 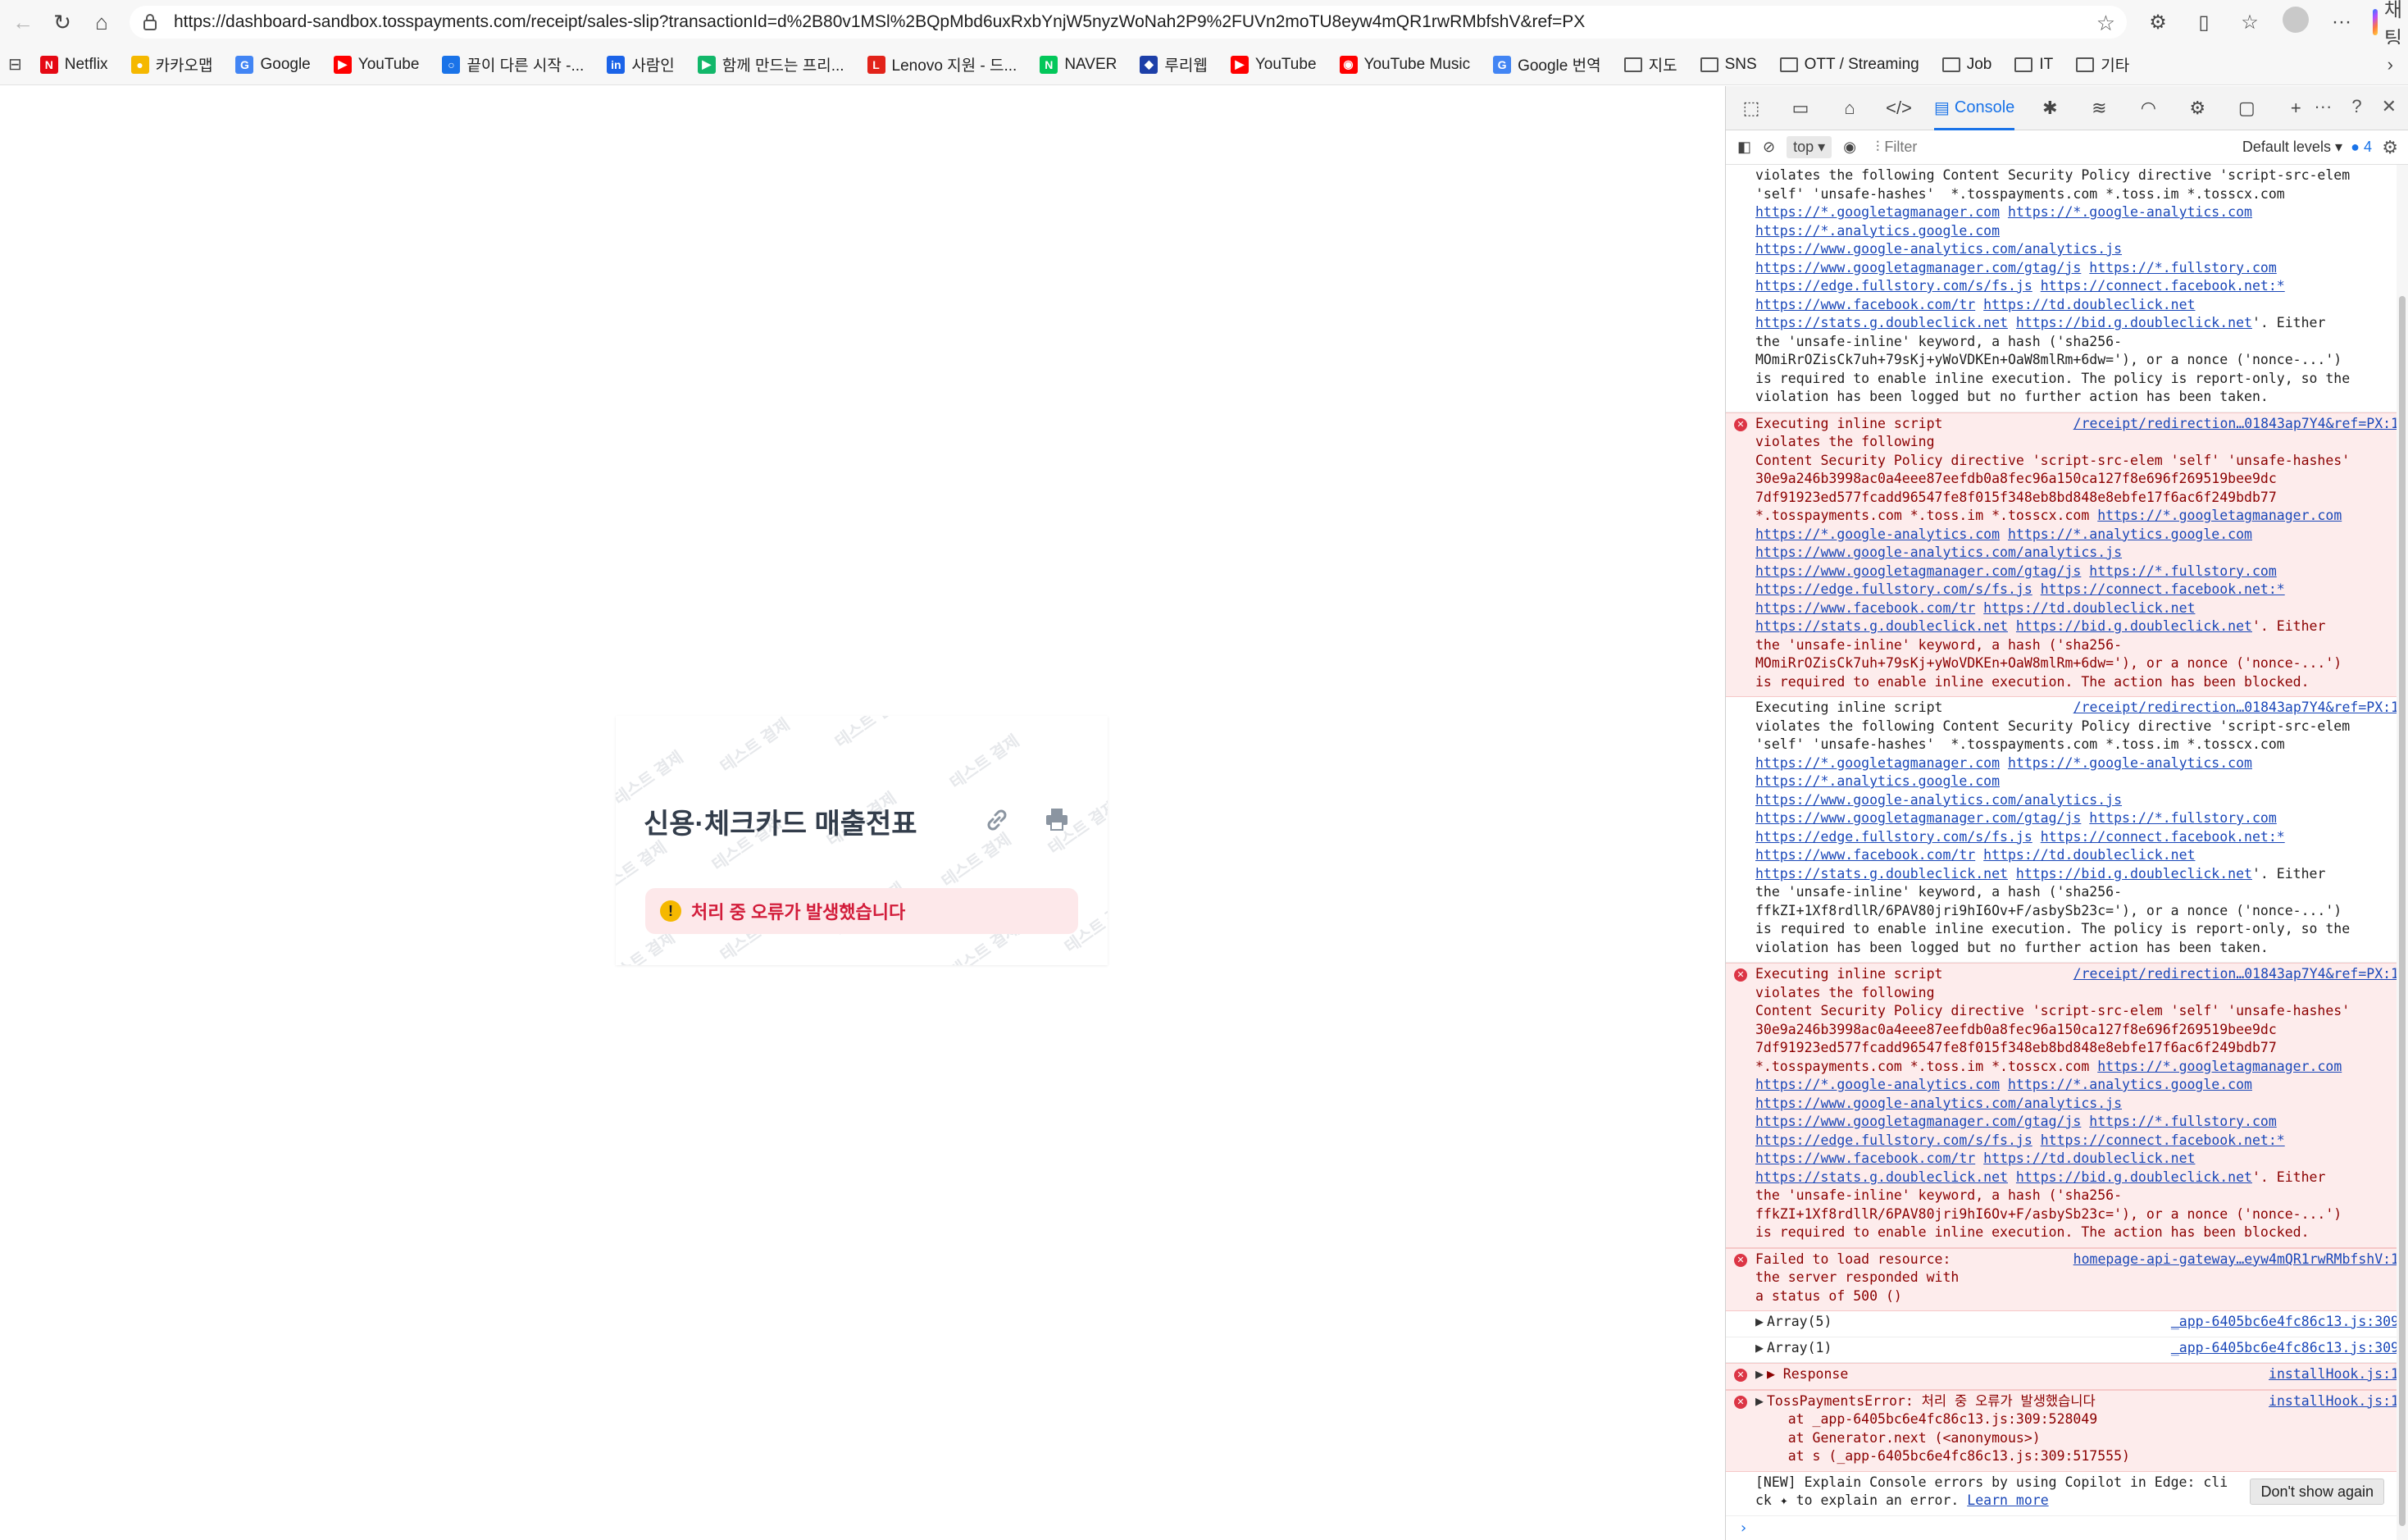 What do you see at coordinates (171, 64) in the screenshot?
I see `bookmark-item: ● 카카오맵` at bounding box center [171, 64].